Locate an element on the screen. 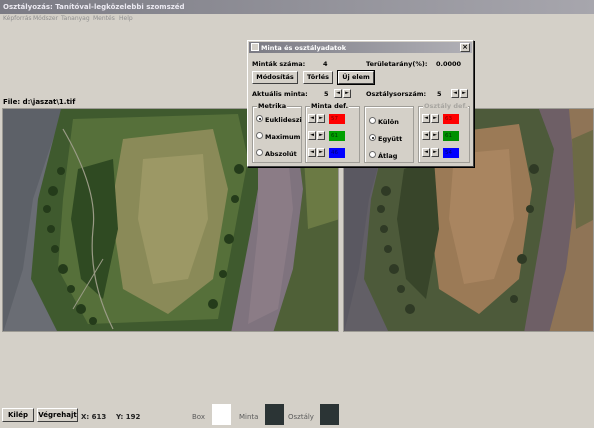 The width and height of the screenshot is (594, 428). radio-average-label: Átlag is located at coordinates (388, 156).